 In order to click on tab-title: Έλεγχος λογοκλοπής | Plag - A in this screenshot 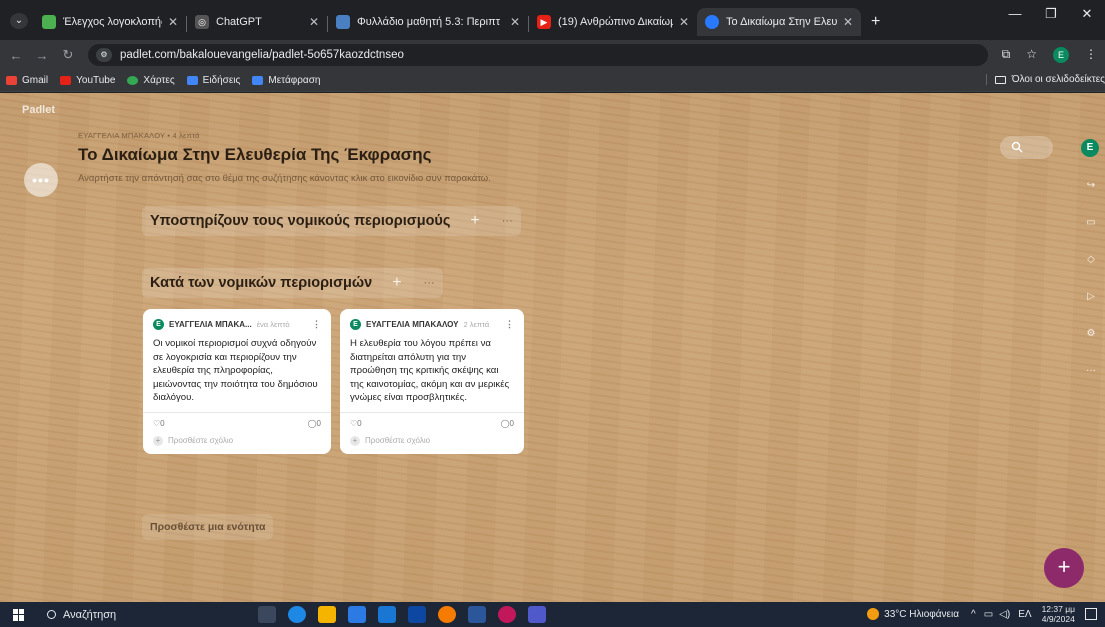, I will do `click(112, 22)`.